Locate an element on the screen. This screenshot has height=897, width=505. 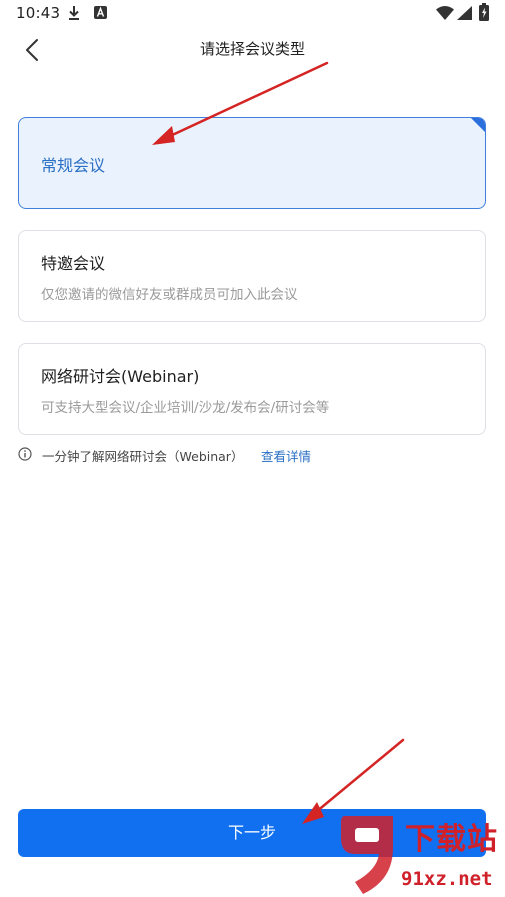
watermark-text-bottom: 91xz.net is located at coordinates (447, 879).